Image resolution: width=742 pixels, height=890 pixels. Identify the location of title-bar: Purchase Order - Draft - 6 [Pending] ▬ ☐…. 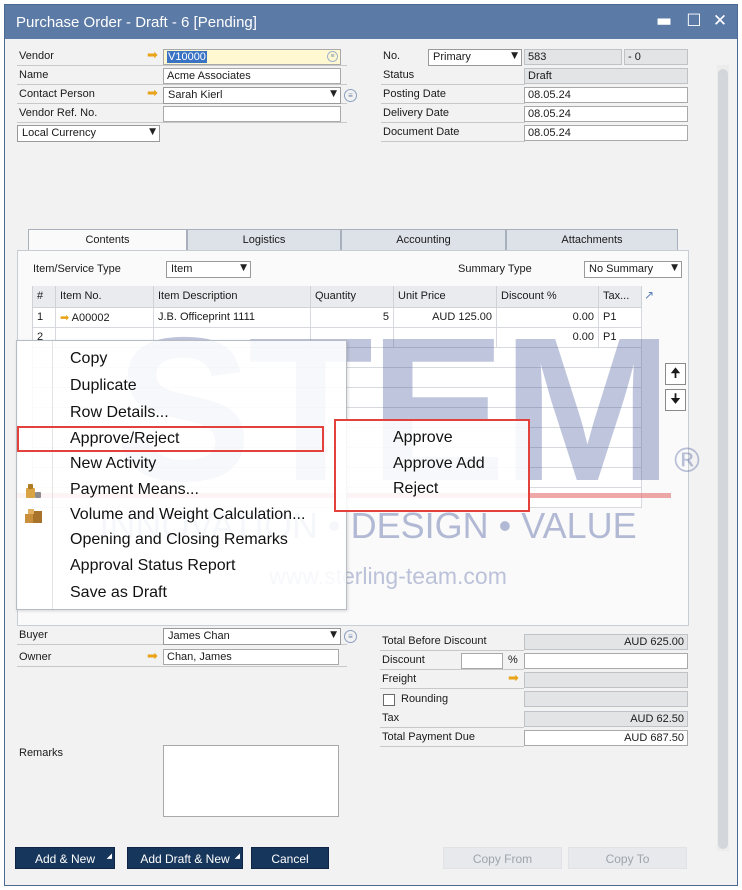
(371, 22).